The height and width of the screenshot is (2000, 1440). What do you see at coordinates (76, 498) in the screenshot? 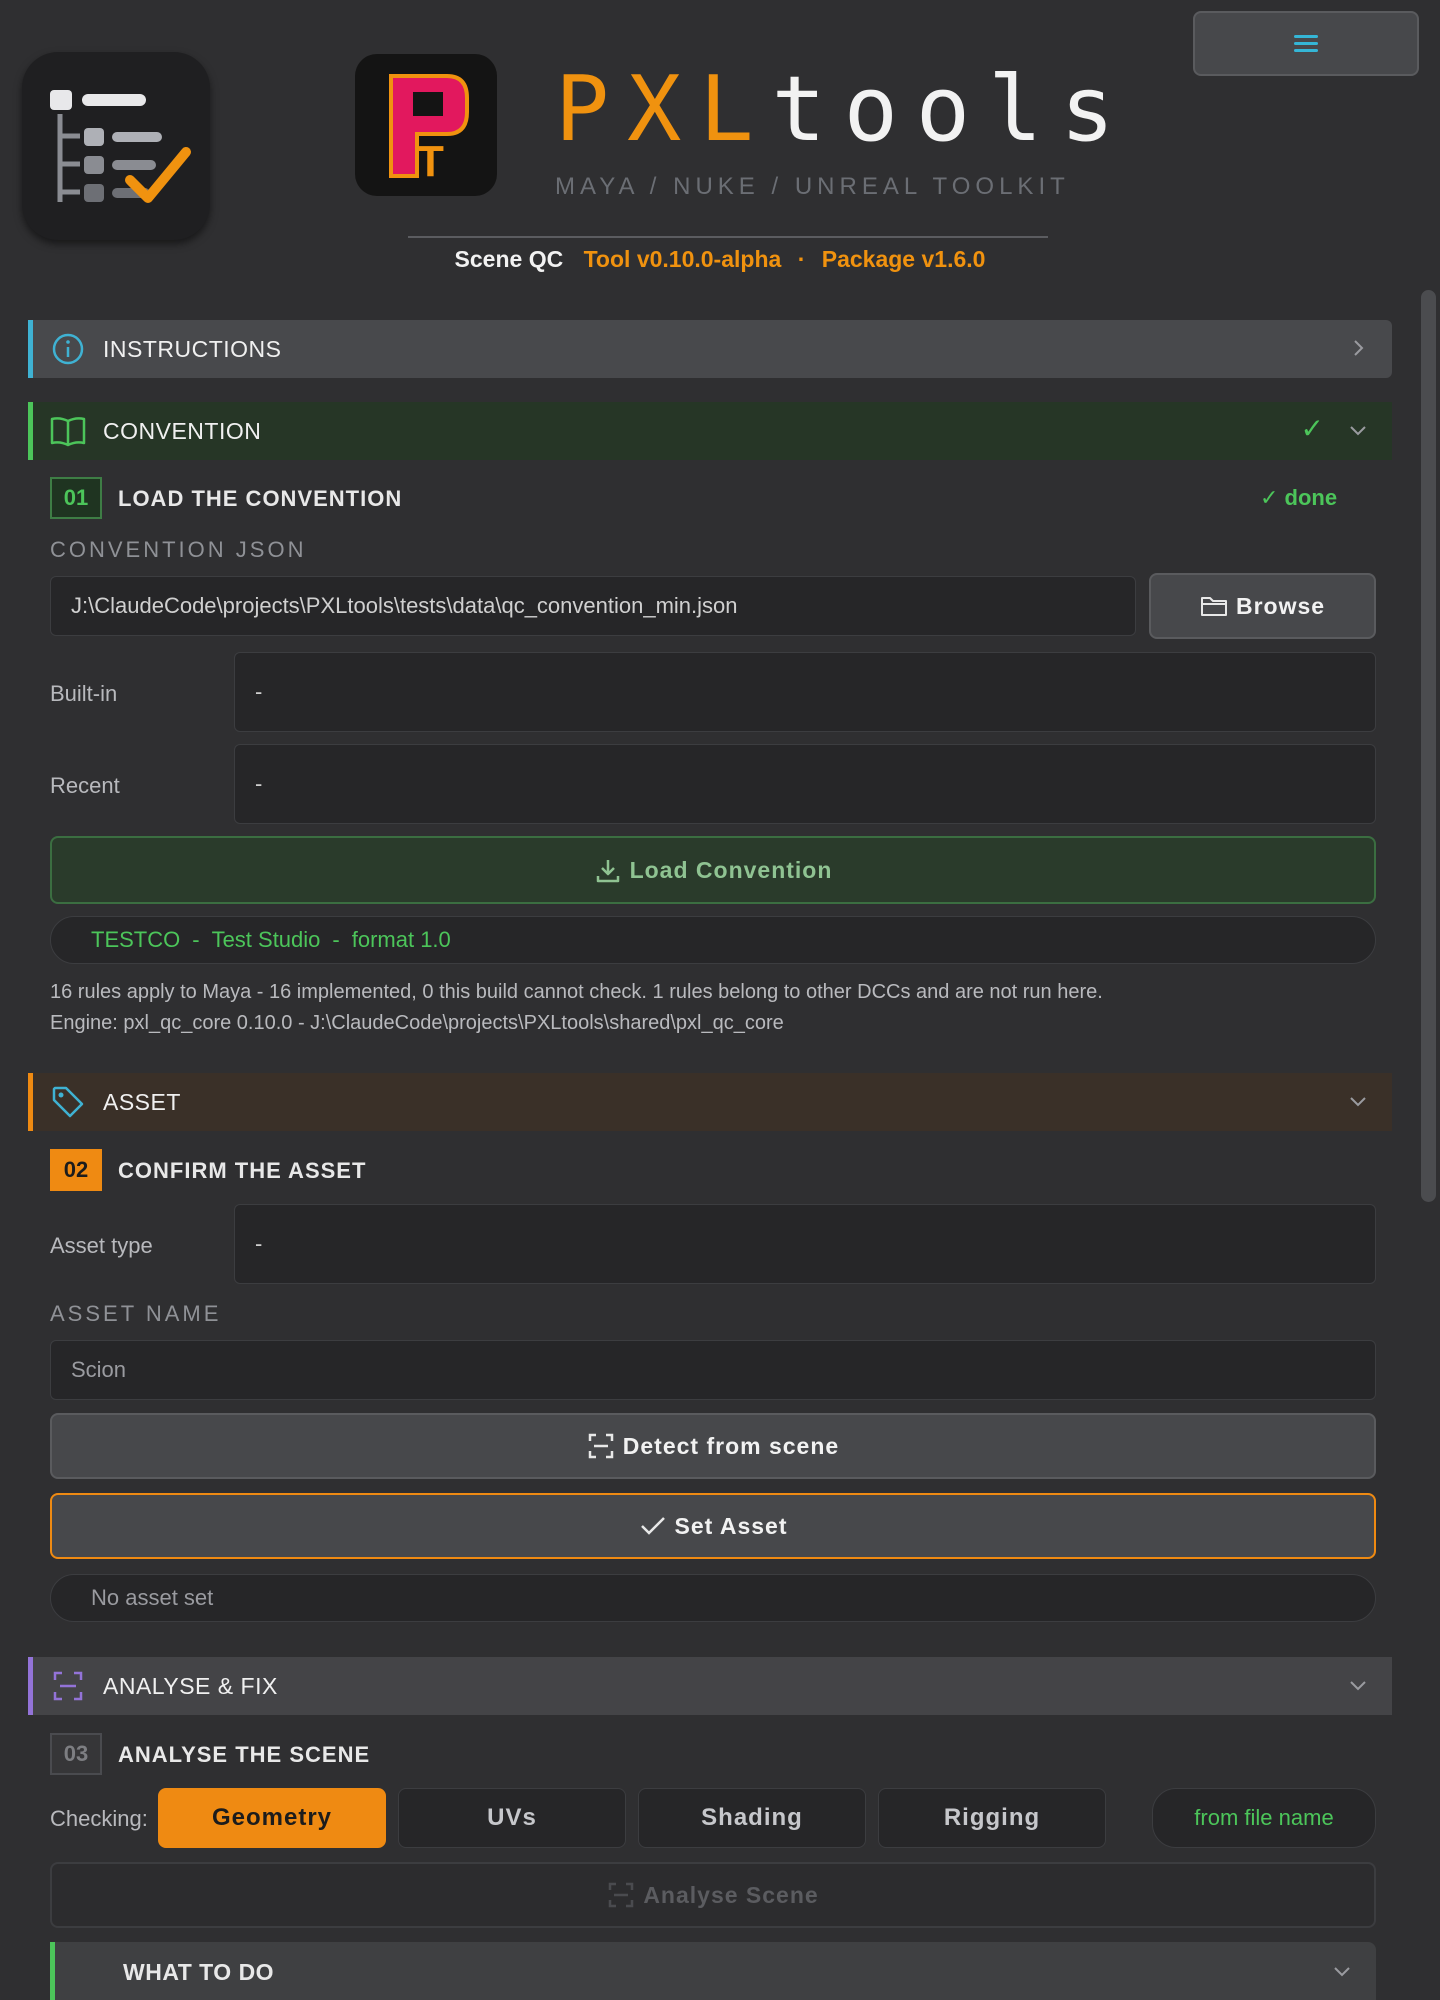
I see `step-number: 01` at bounding box center [76, 498].